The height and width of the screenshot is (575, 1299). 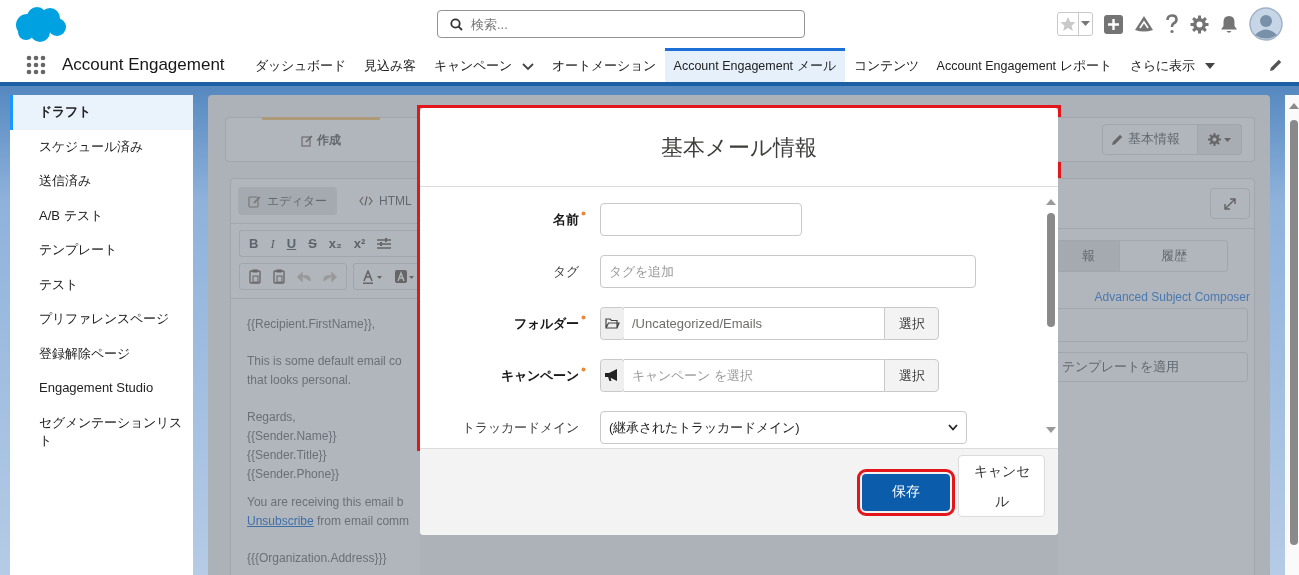 I want to click on align-icon, so click(x=384, y=243).